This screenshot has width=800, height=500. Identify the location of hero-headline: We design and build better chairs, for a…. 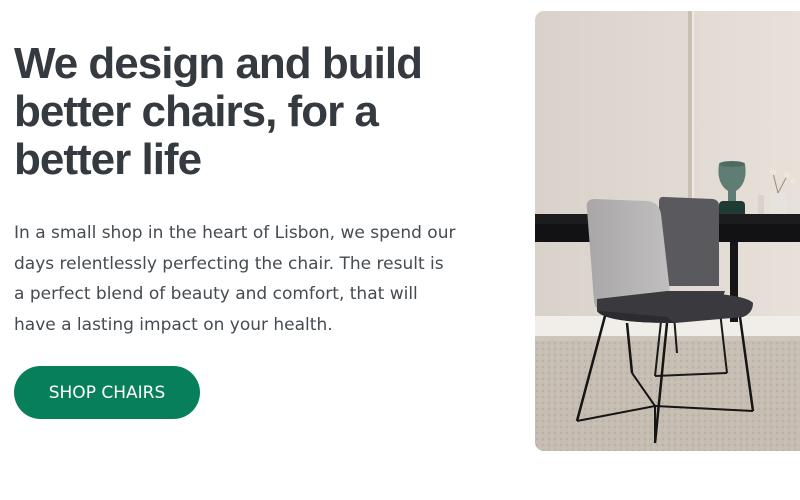
(218, 111).